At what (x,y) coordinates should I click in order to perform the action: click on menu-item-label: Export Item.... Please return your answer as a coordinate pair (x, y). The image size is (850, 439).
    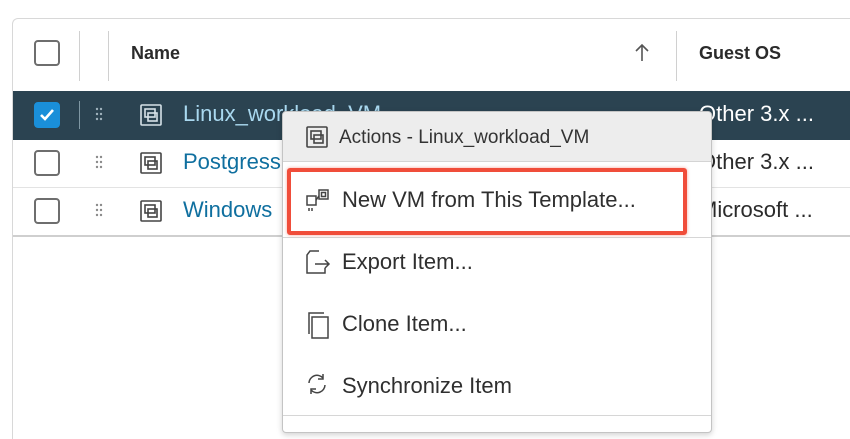
    Looking at the image, I should click on (407, 261).